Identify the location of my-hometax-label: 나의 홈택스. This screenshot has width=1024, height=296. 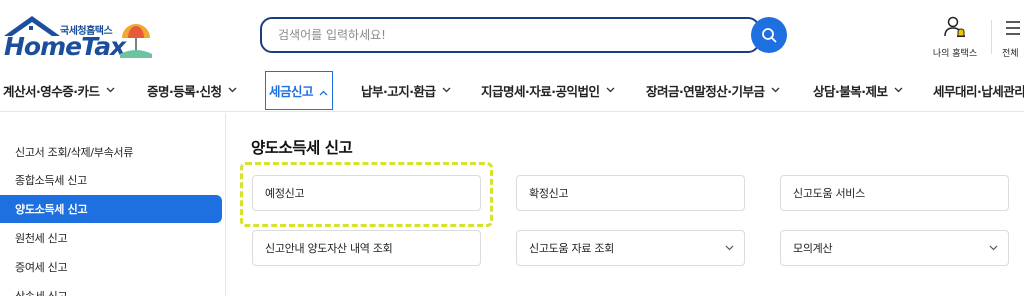
(955, 54).